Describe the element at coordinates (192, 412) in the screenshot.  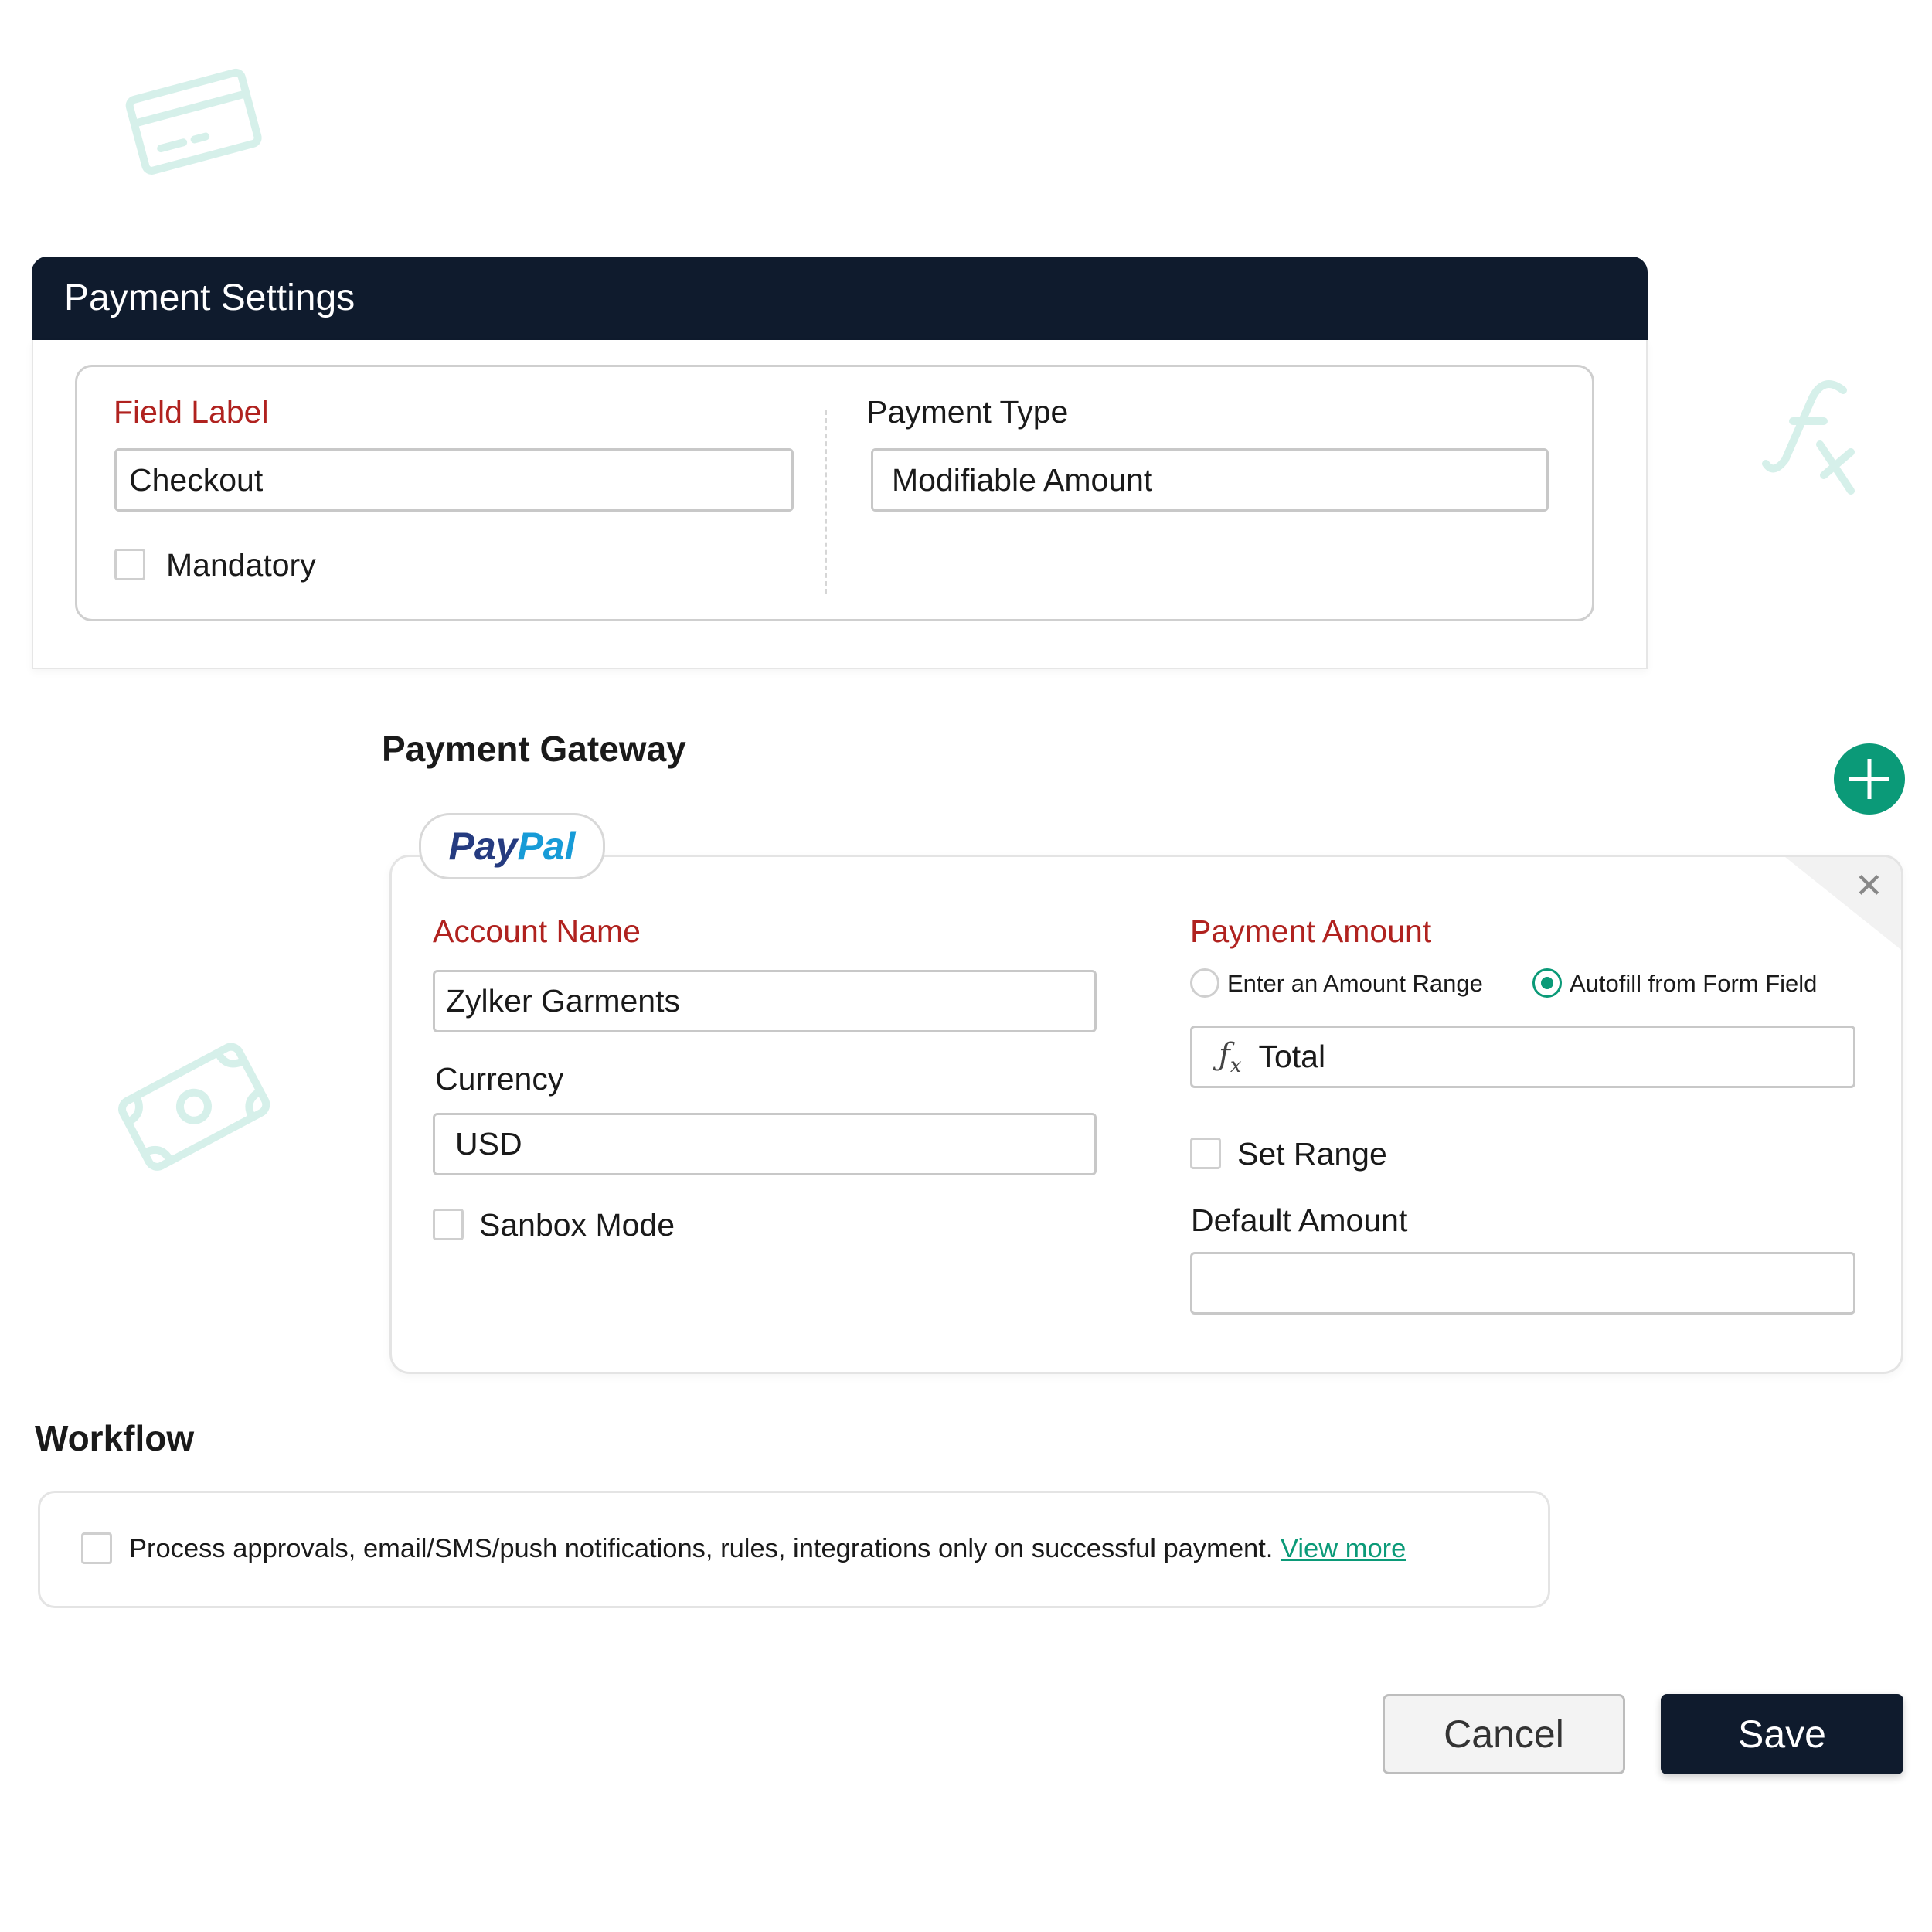
I see `field-label-label: Field Label` at that location.